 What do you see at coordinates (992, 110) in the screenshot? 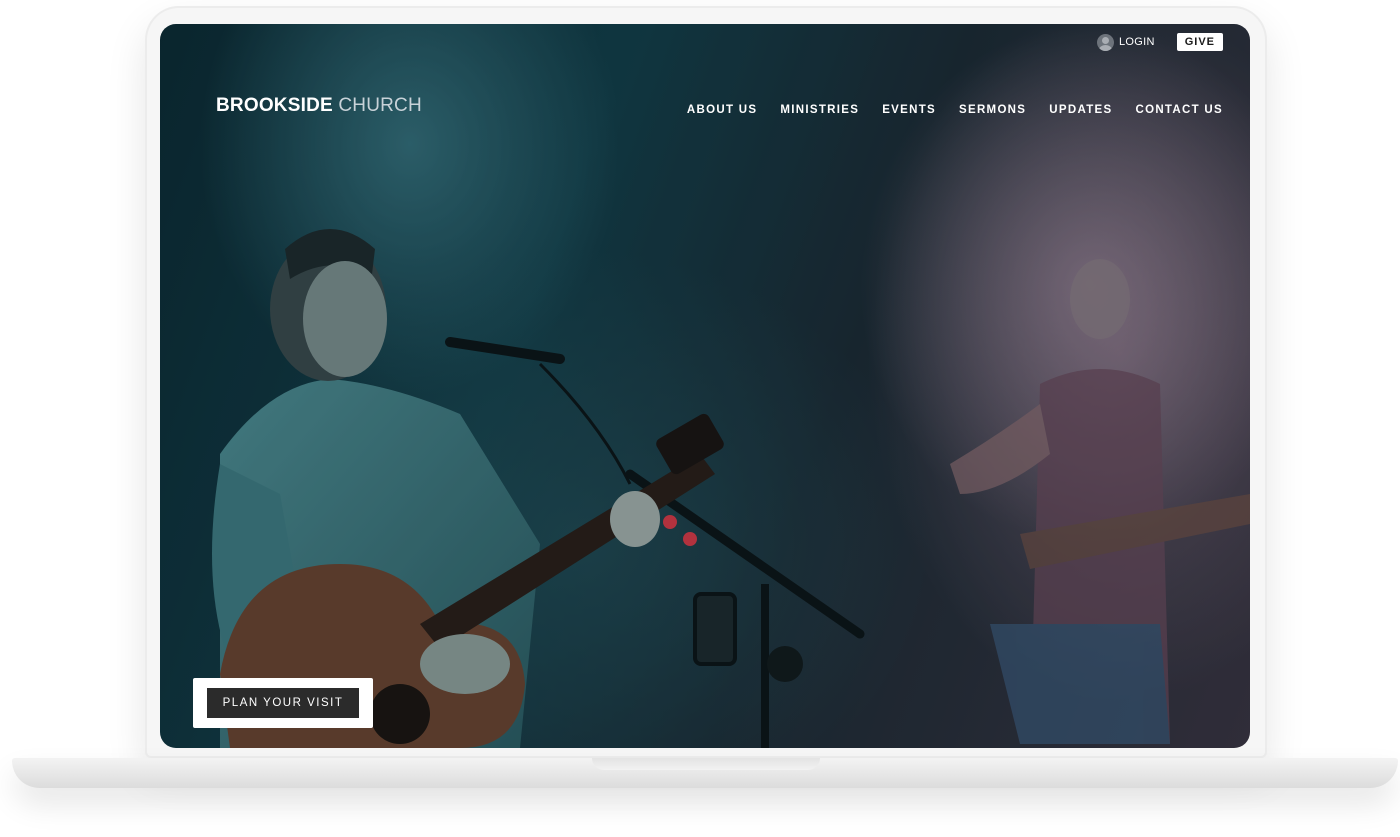
I see `nav-item-sermons: SERMONS` at bounding box center [992, 110].